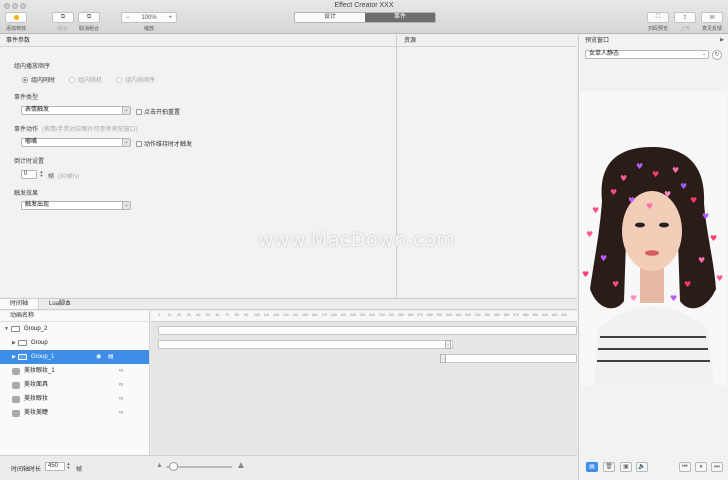 The width and height of the screenshot is (728, 480). What do you see at coordinates (400, 17) in the screenshot?
I see `tab-event: 事件` at bounding box center [400, 17].